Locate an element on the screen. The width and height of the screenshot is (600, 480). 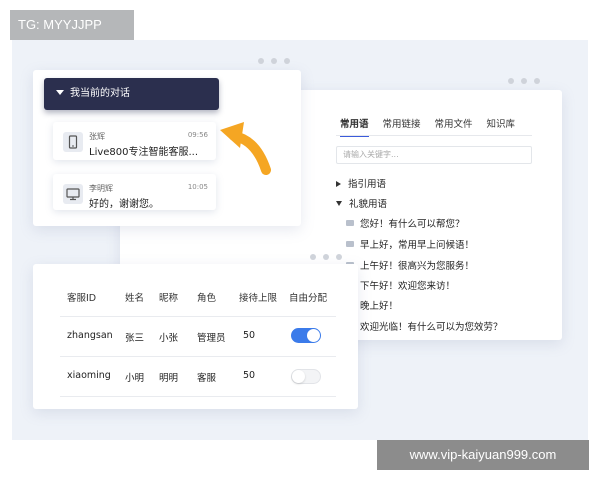
conversations-header: 我当前的对话 is located at coordinates (131, 94).